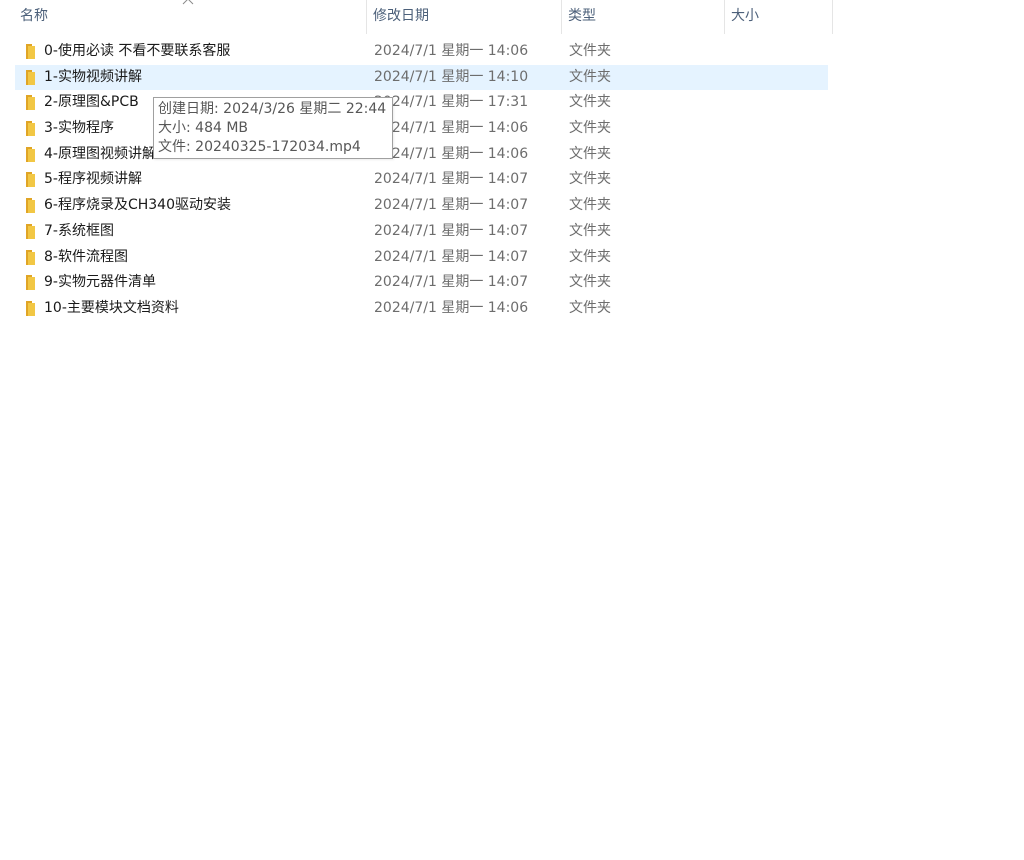  Describe the element at coordinates (137, 205) in the screenshot. I see `file-name: 6-程序烧录及CH340驱动安装` at that location.